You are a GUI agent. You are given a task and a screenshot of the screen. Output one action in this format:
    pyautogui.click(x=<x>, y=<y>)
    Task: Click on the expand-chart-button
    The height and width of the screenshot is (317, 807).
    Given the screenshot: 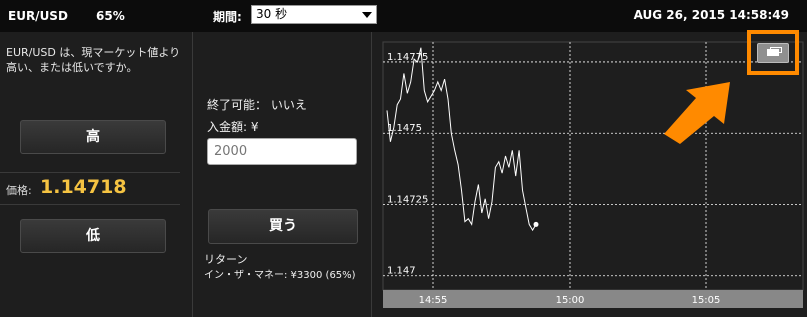 What is the action you would take?
    pyautogui.click(x=773, y=52)
    